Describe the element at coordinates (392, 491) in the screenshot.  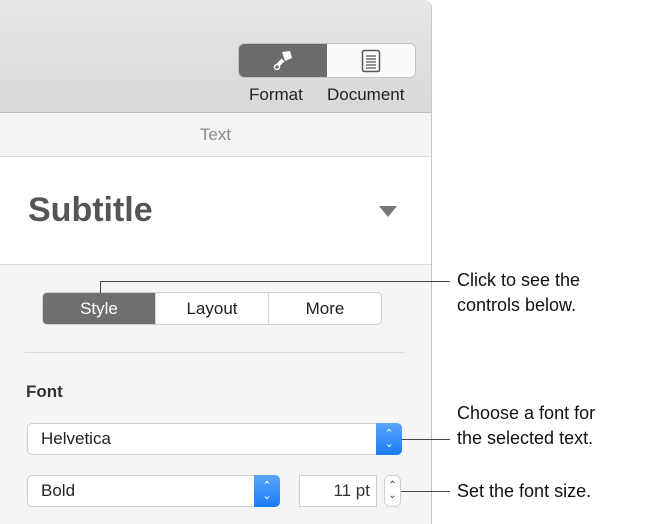
I see `font-size-stepper: ⌃ ⌄` at that location.